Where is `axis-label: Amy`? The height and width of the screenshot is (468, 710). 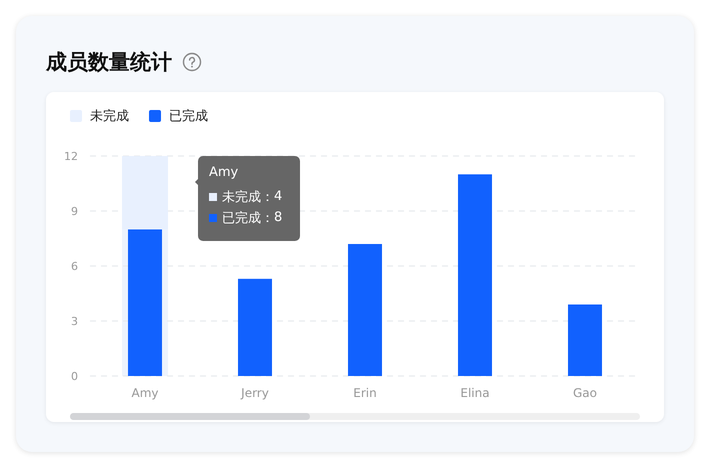
axis-label: Amy is located at coordinates (145, 393).